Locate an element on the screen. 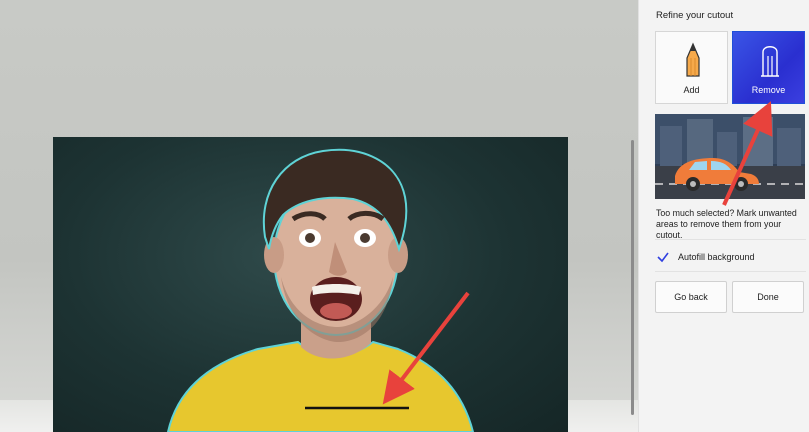 The width and height of the screenshot is (809, 432). autofill-checkbox: Autofill background is located at coordinates (705, 257).